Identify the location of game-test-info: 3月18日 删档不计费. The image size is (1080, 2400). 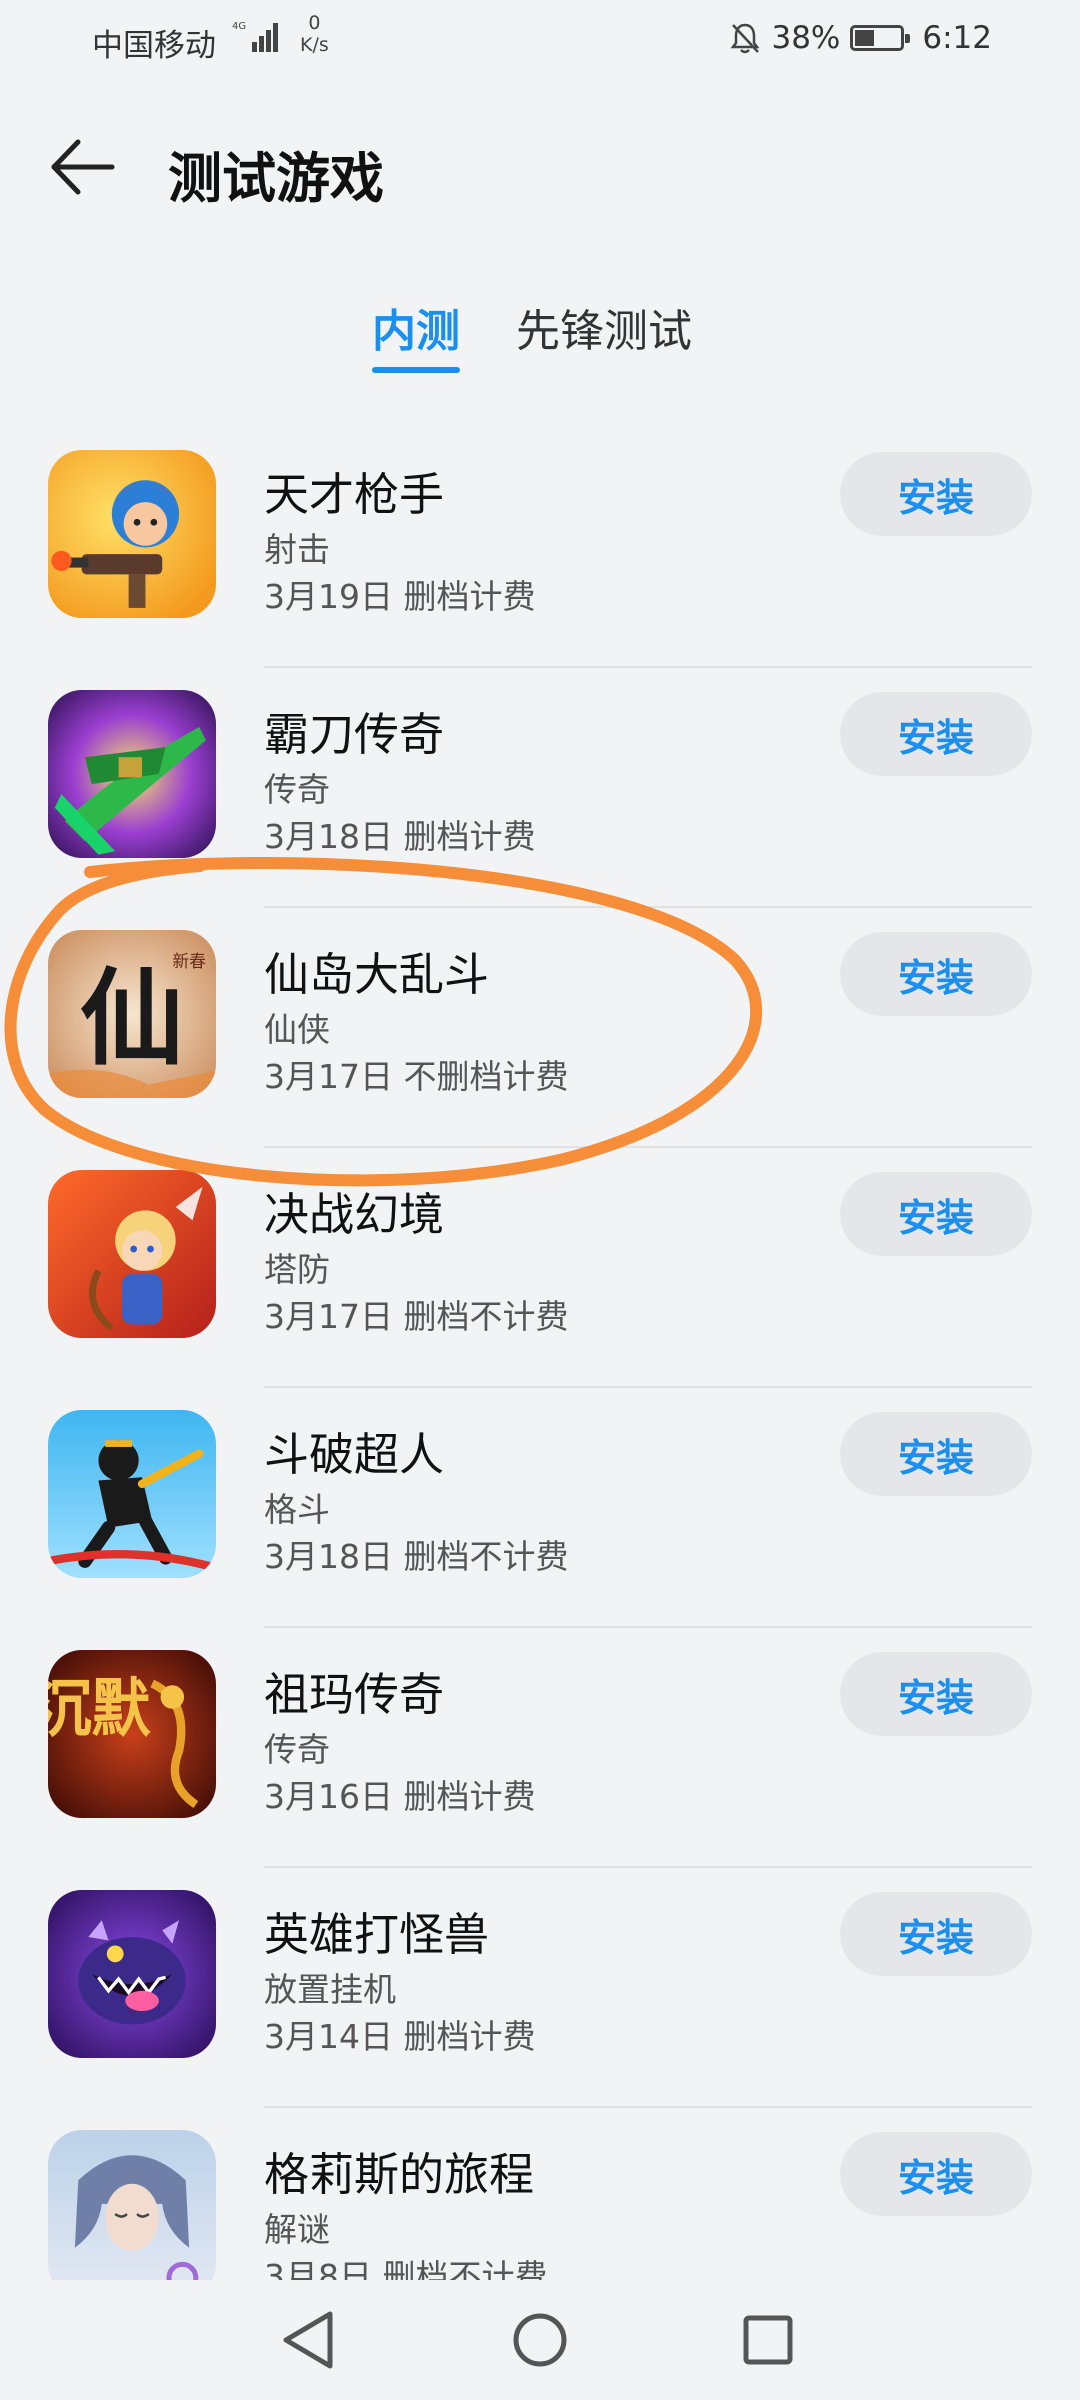
(416, 1556).